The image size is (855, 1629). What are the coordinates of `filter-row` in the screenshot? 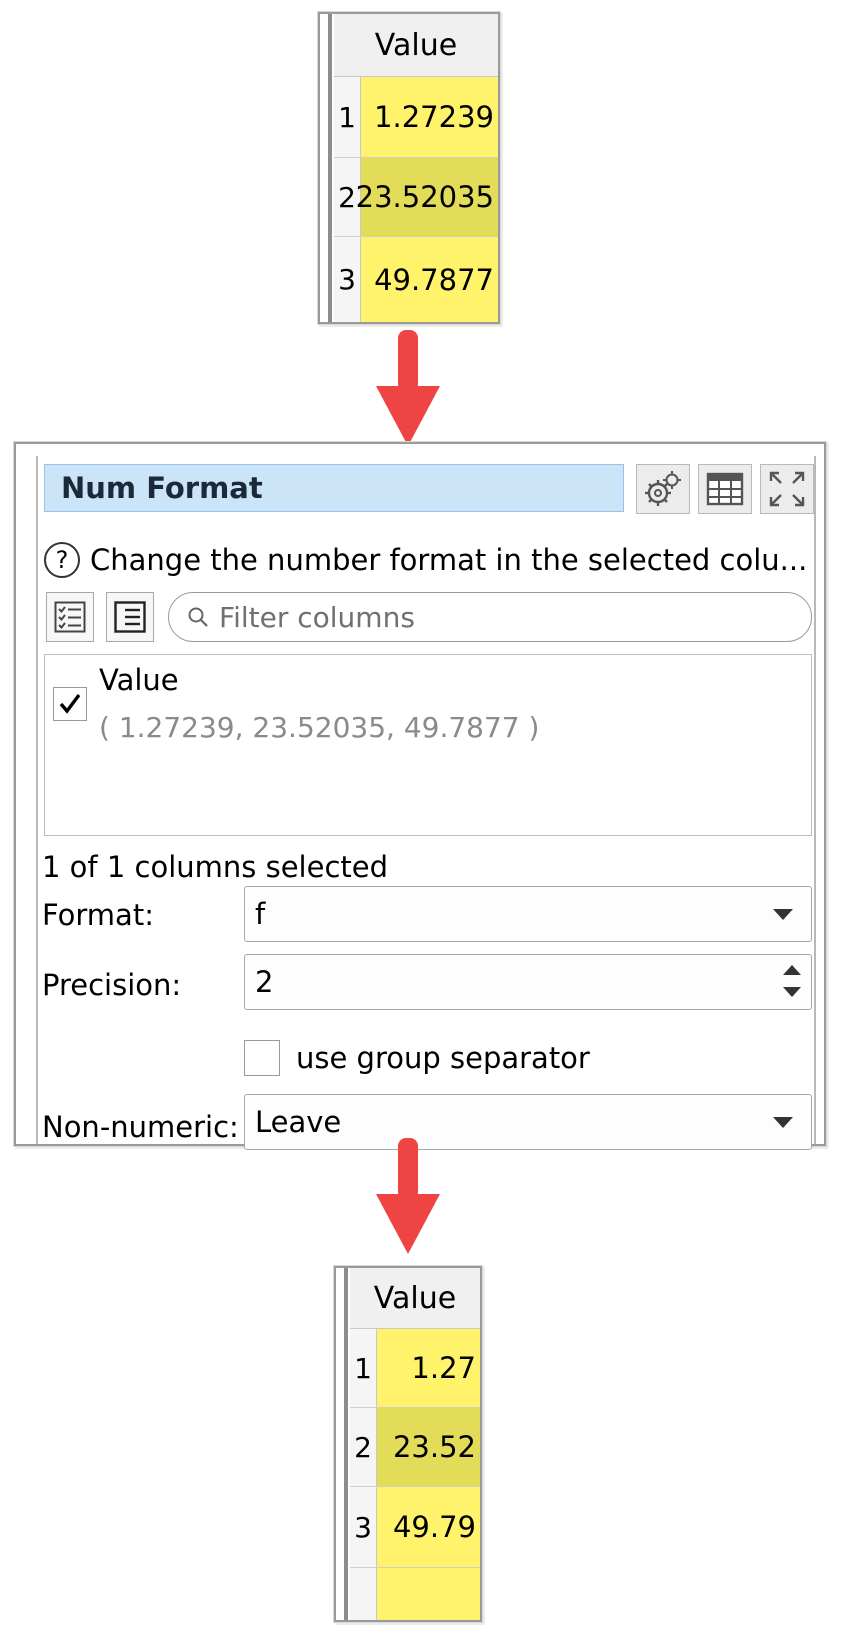 It's located at (428, 618).